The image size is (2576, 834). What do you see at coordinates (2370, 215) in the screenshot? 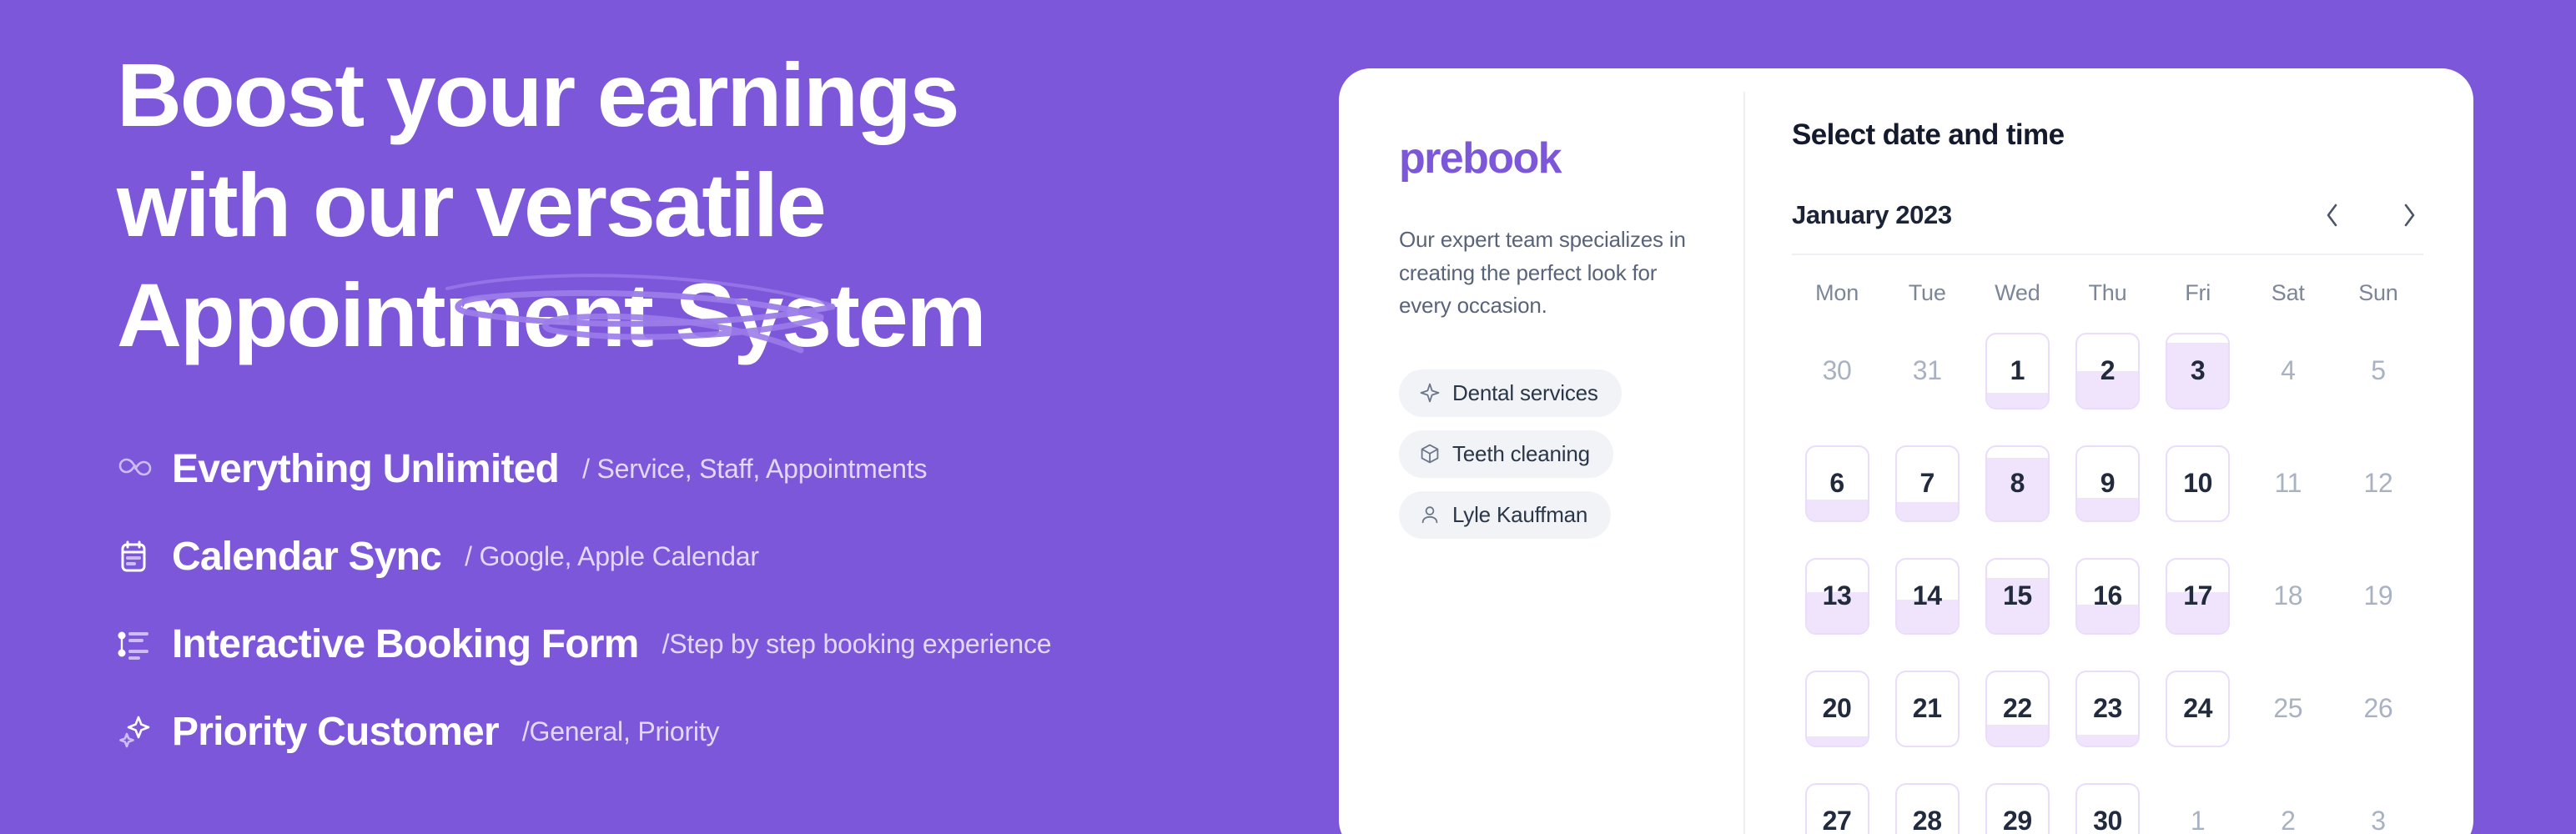
I see `calendar-nav-group` at bounding box center [2370, 215].